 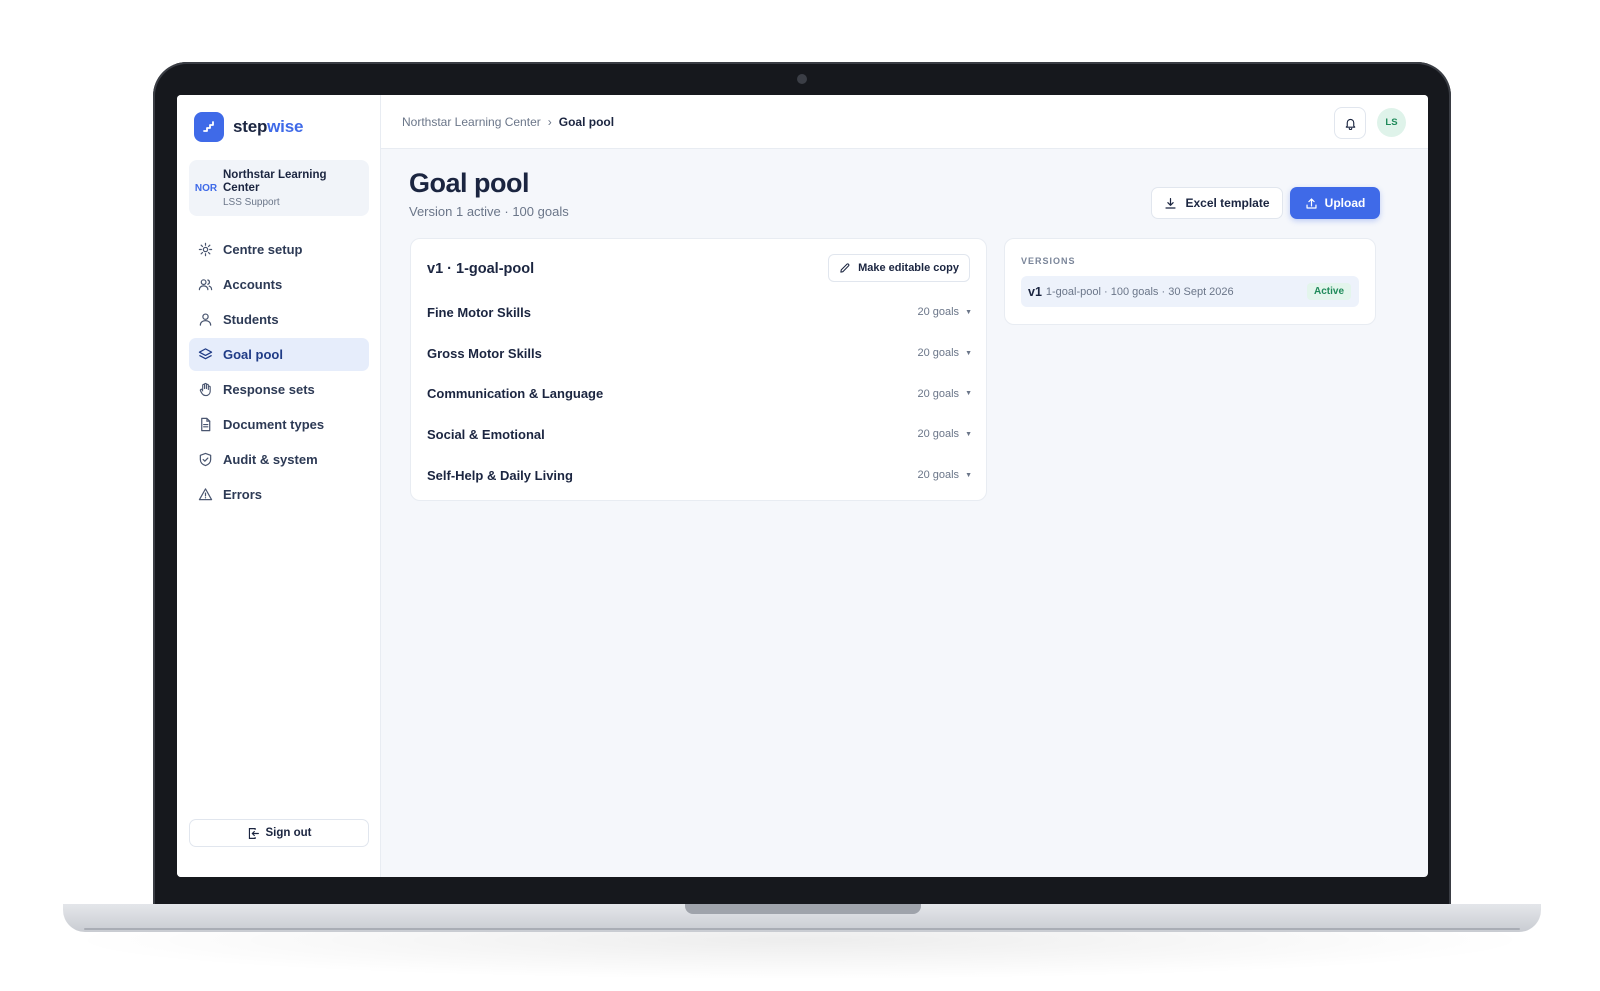 What do you see at coordinates (515, 394) in the screenshot?
I see `domain-name: Communication & Language` at bounding box center [515, 394].